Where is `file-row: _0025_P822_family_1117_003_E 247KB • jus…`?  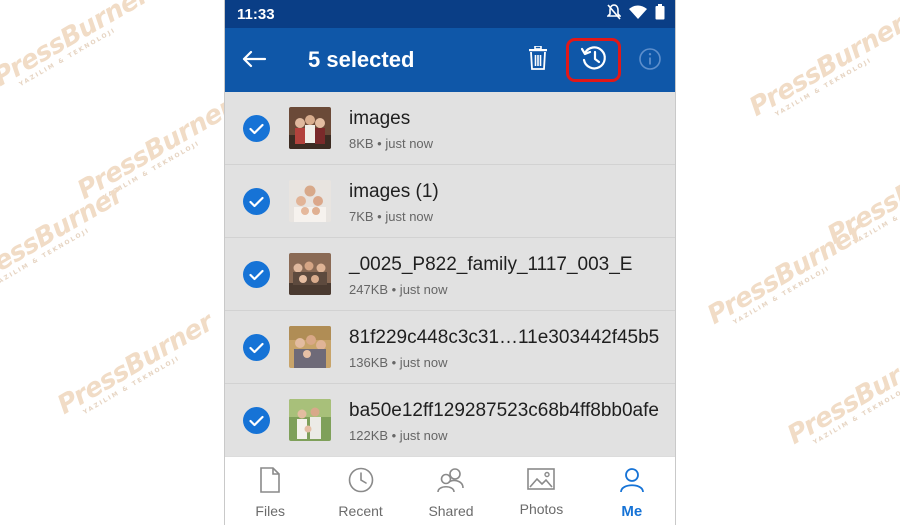
file-row: _0025_P822_family_1117_003_E 247KB • jus… is located at coordinates (450, 274).